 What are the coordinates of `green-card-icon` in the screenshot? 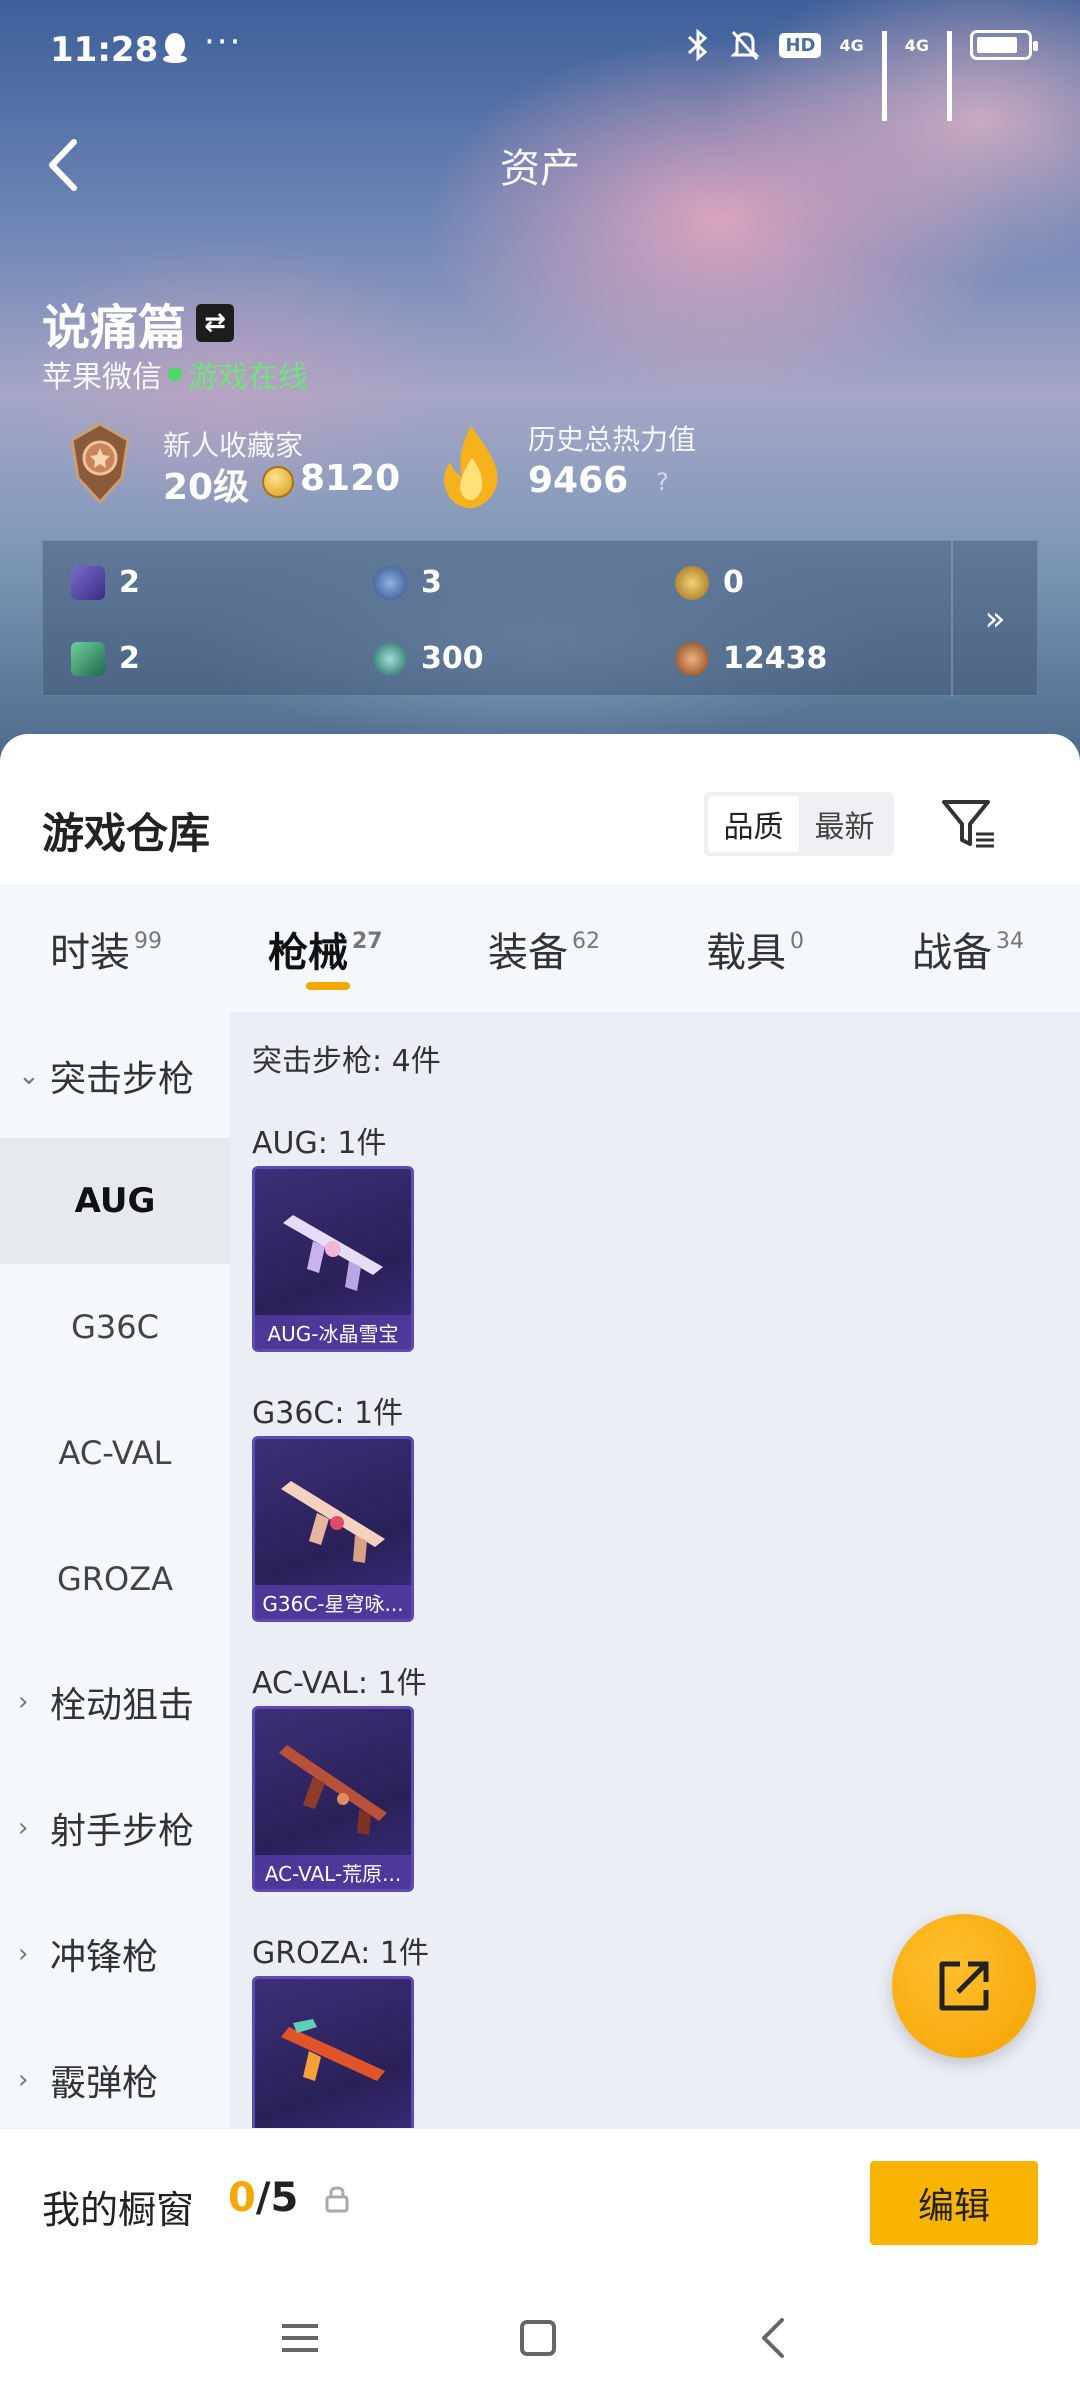 It's located at (88, 658).